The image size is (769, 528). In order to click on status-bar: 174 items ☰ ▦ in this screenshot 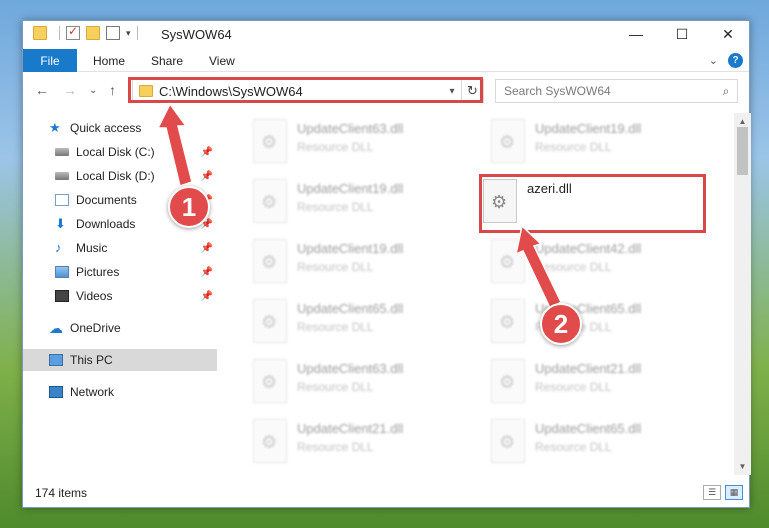, I will do `click(386, 493)`.